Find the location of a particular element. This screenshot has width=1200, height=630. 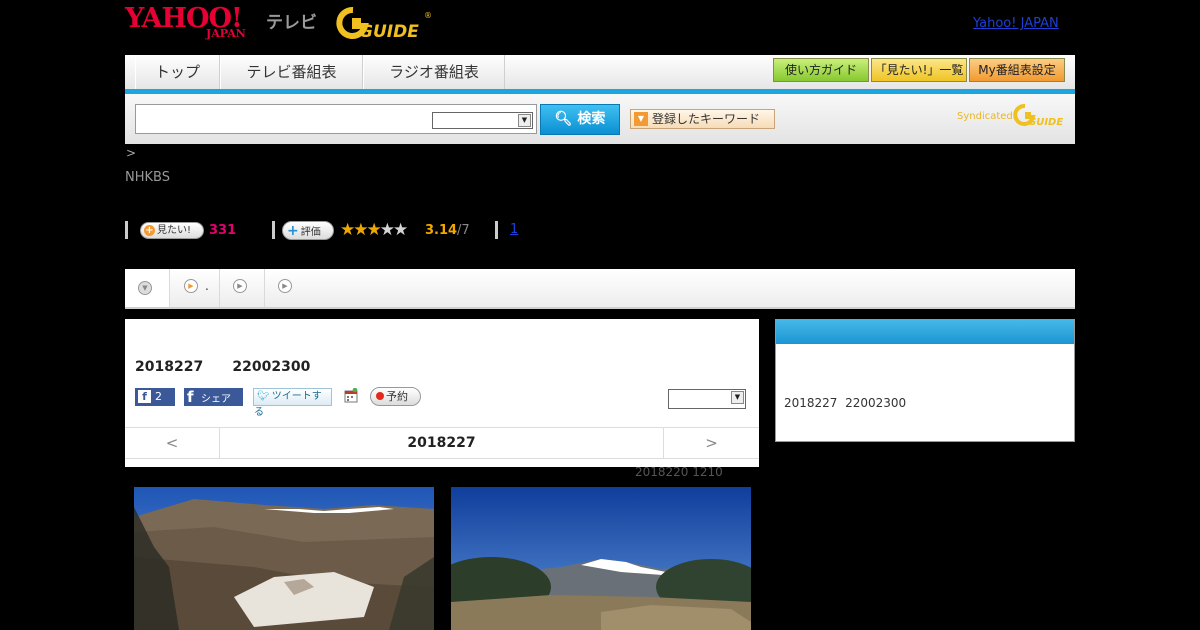

calendar-add-icon is located at coordinates (351, 395).